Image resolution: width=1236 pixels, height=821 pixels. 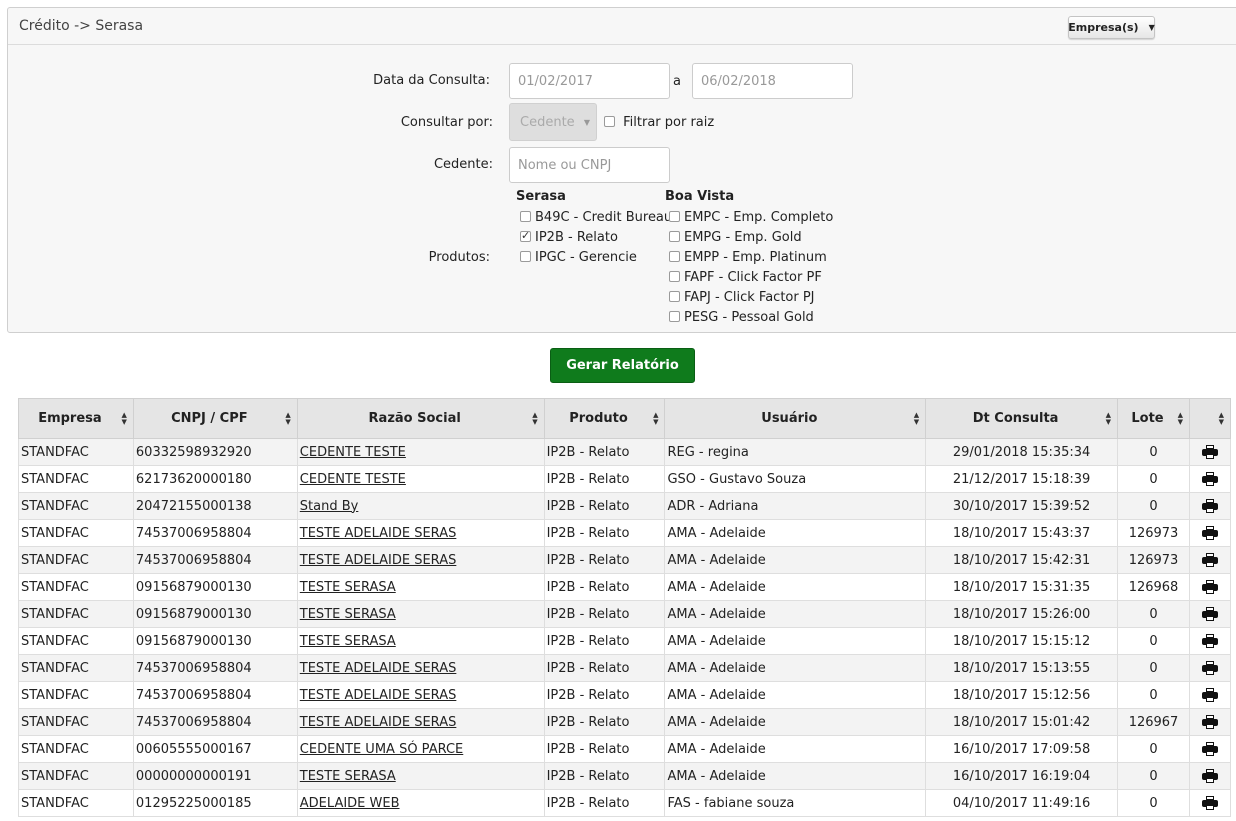 What do you see at coordinates (381, 749) in the screenshot?
I see `razao-social-link: CEDENTE UMA SÓ PARCE` at bounding box center [381, 749].